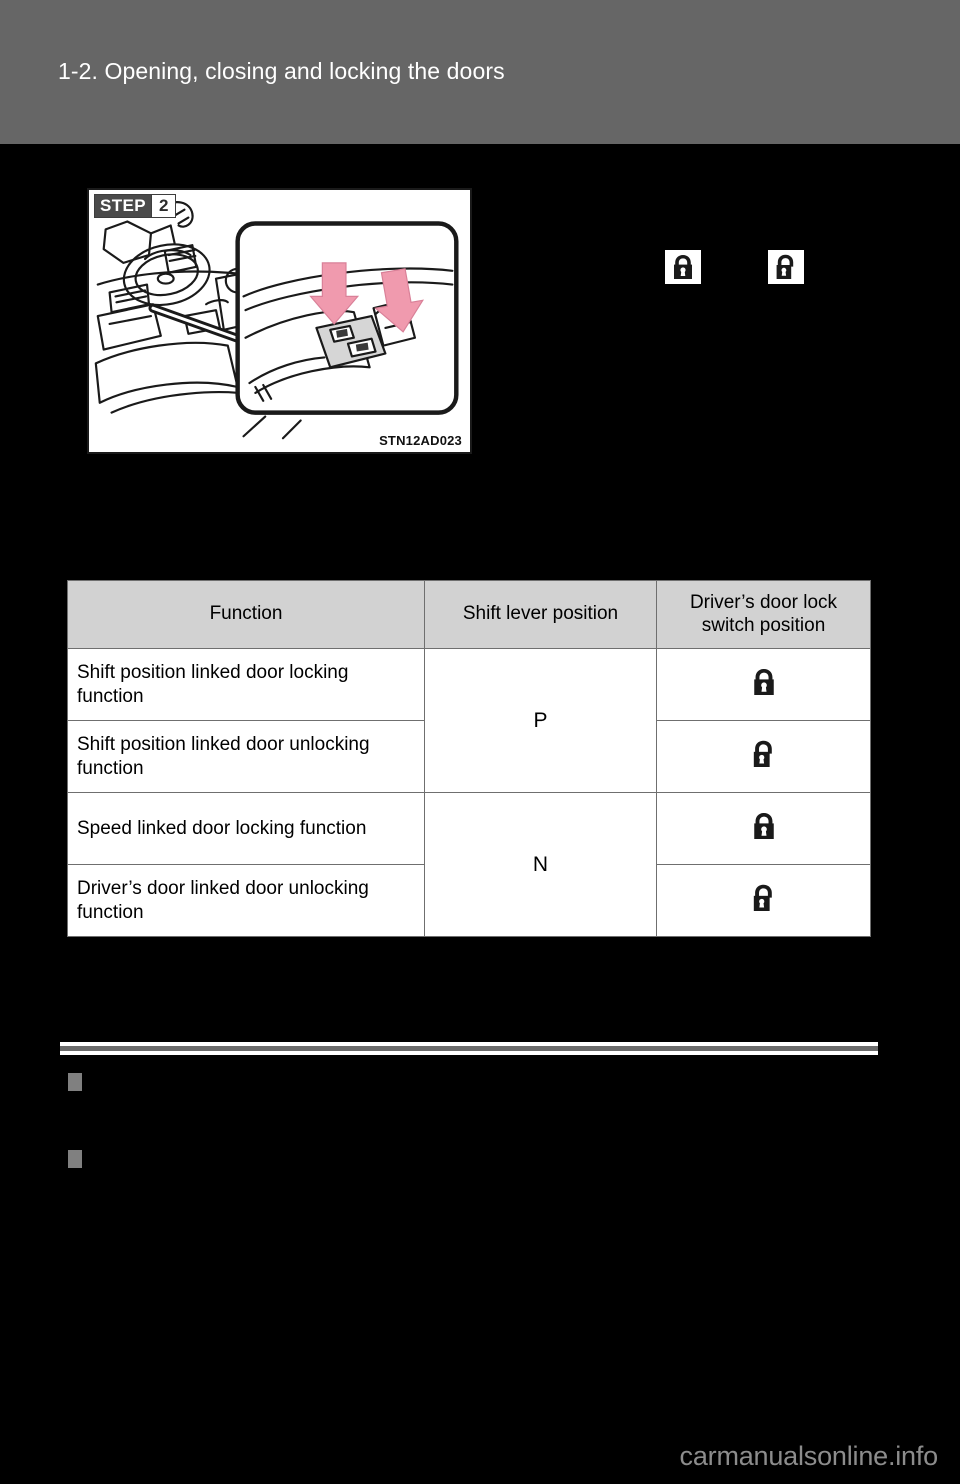  I want to click on step-badge: STEP 2, so click(135, 206).